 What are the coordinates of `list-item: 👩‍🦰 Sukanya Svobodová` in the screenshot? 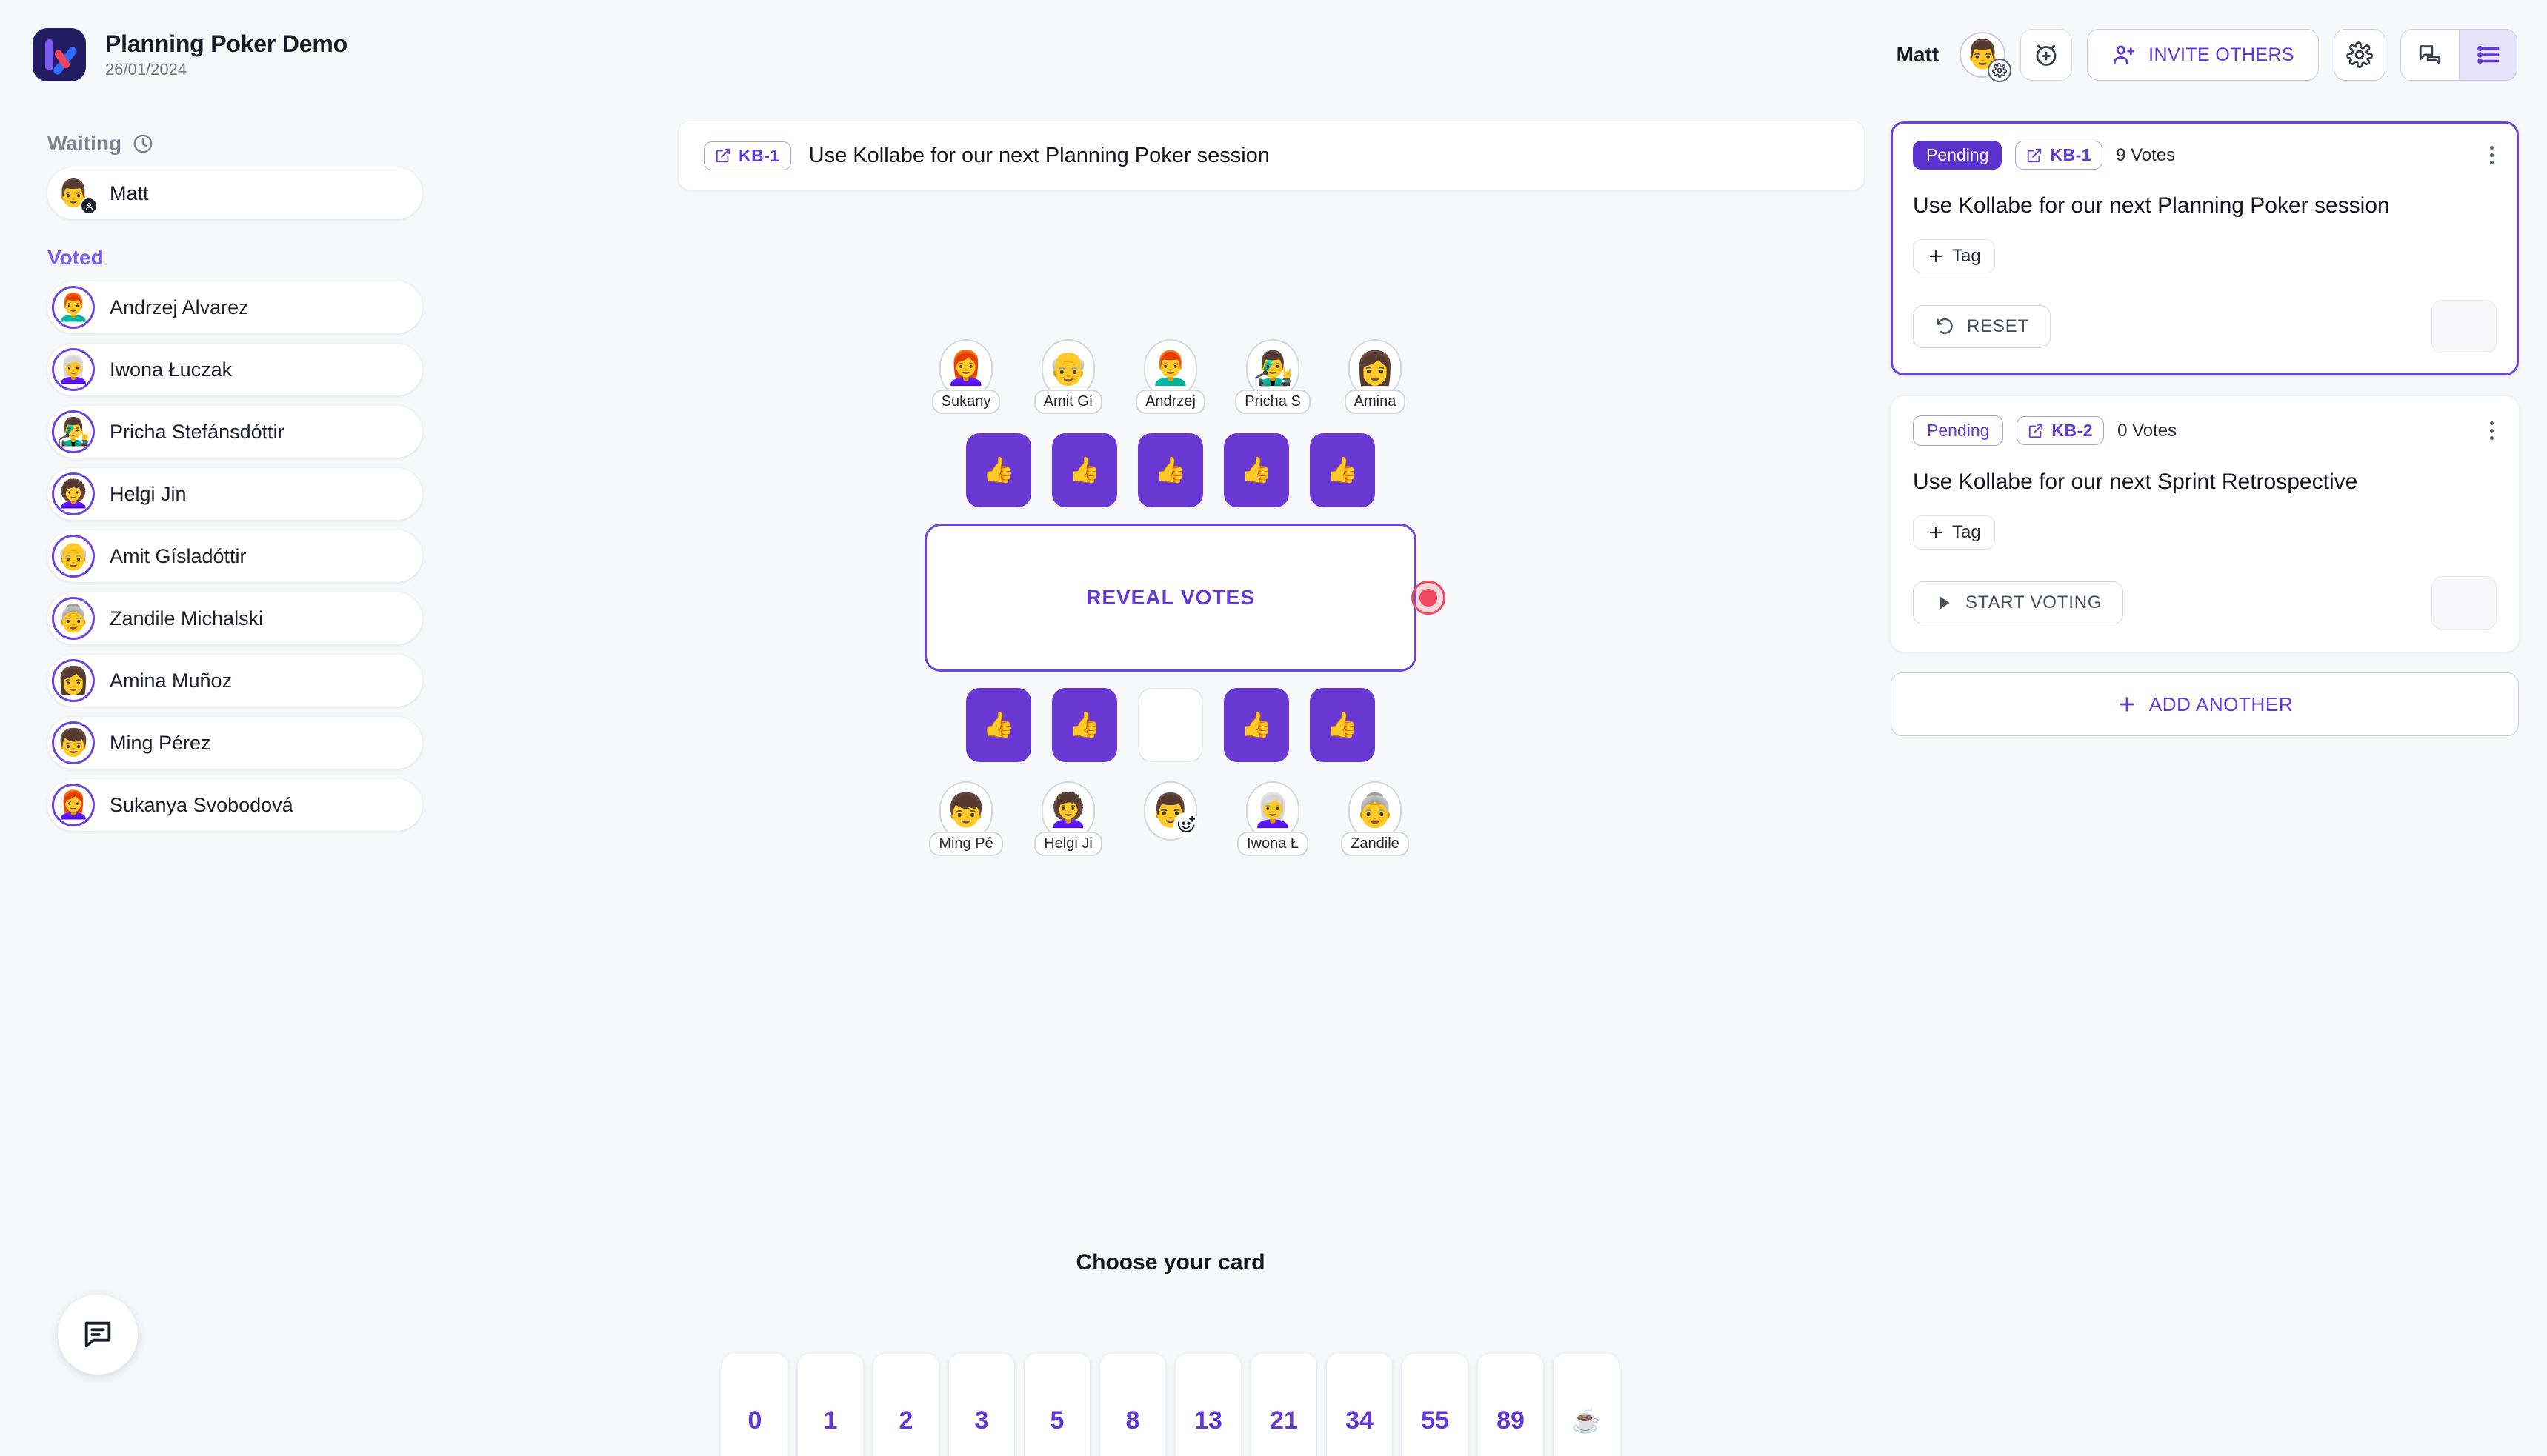 It's located at (235, 805).